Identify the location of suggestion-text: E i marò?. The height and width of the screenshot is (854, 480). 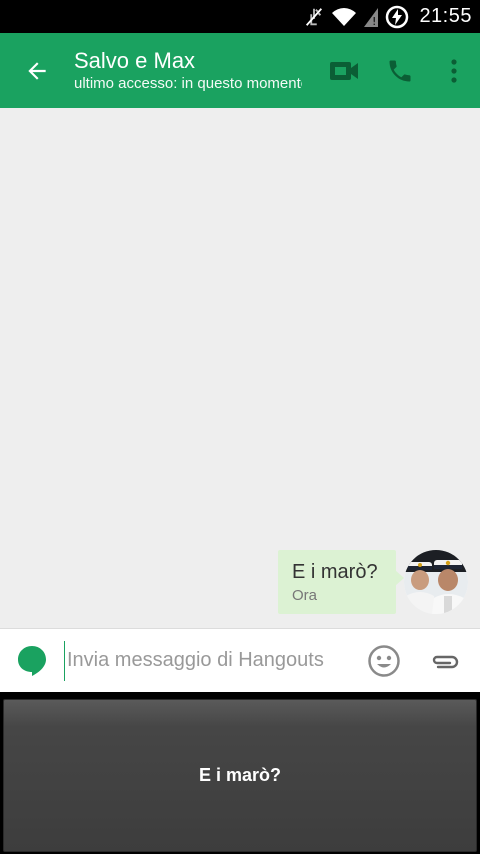
(240, 775).